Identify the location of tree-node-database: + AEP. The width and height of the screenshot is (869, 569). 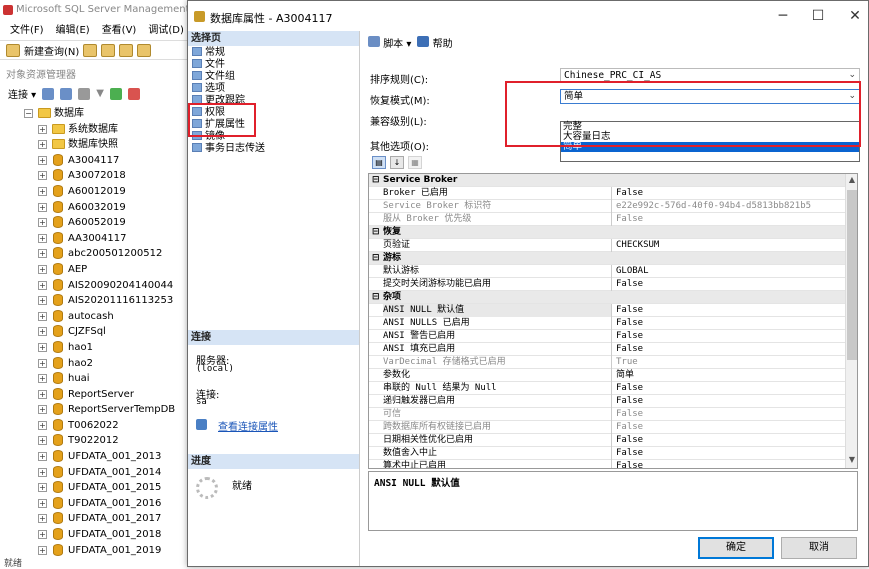
(112, 270).